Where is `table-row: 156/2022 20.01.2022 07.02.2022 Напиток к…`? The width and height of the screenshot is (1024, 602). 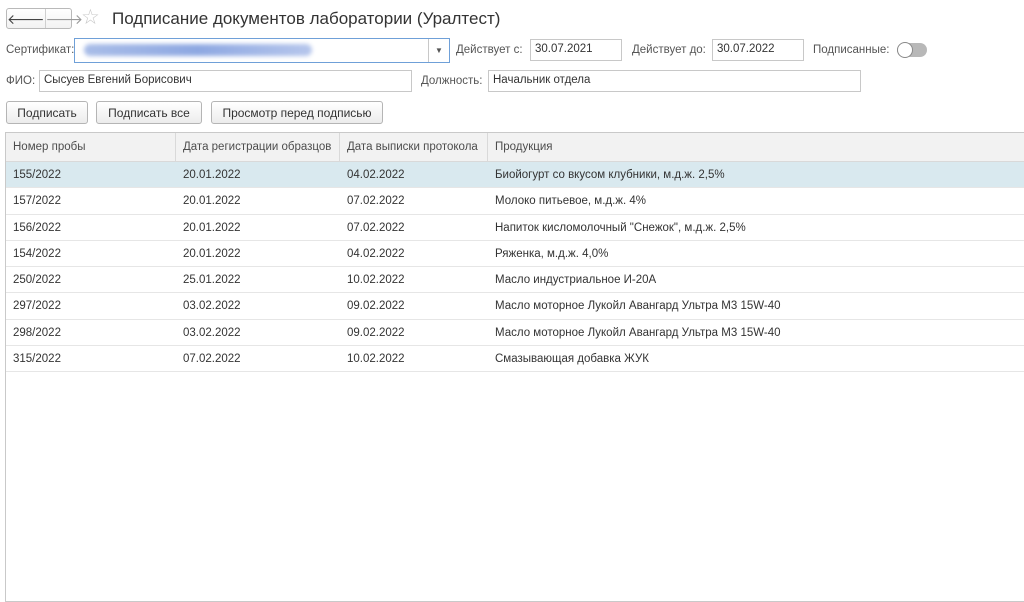 table-row: 156/2022 20.01.2022 07.02.2022 Напиток к… is located at coordinates (515, 228).